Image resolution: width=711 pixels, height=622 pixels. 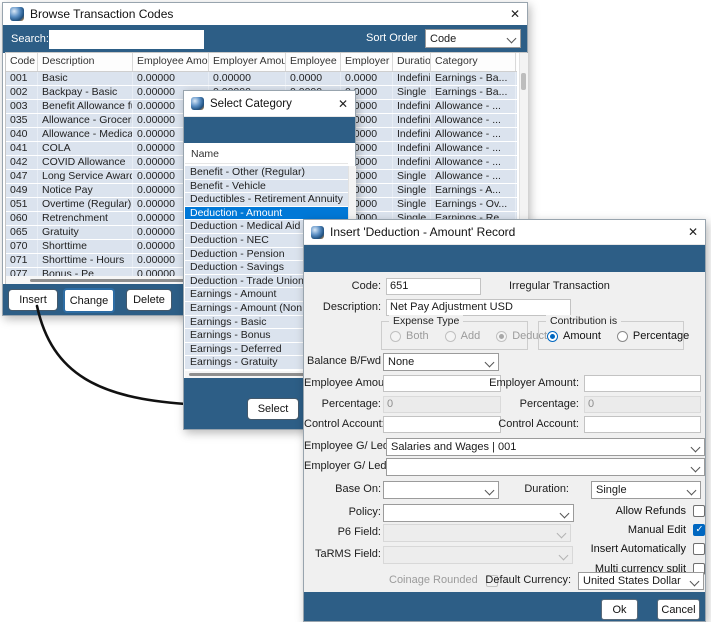 What do you see at coordinates (313, 62) in the screenshot?
I see `column-header: Employee %` at bounding box center [313, 62].